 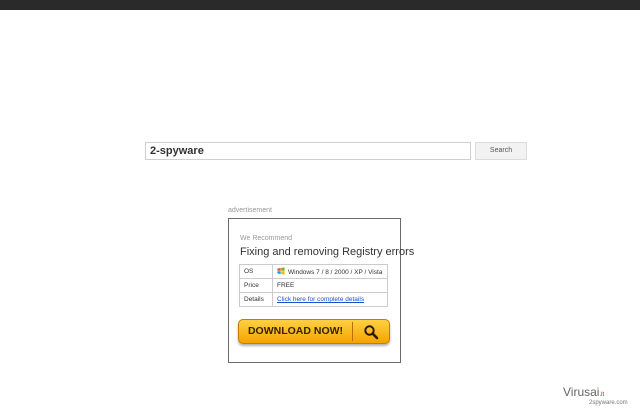 I want to click on details-cell: Click here for complete details, so click(x=330, y=299).